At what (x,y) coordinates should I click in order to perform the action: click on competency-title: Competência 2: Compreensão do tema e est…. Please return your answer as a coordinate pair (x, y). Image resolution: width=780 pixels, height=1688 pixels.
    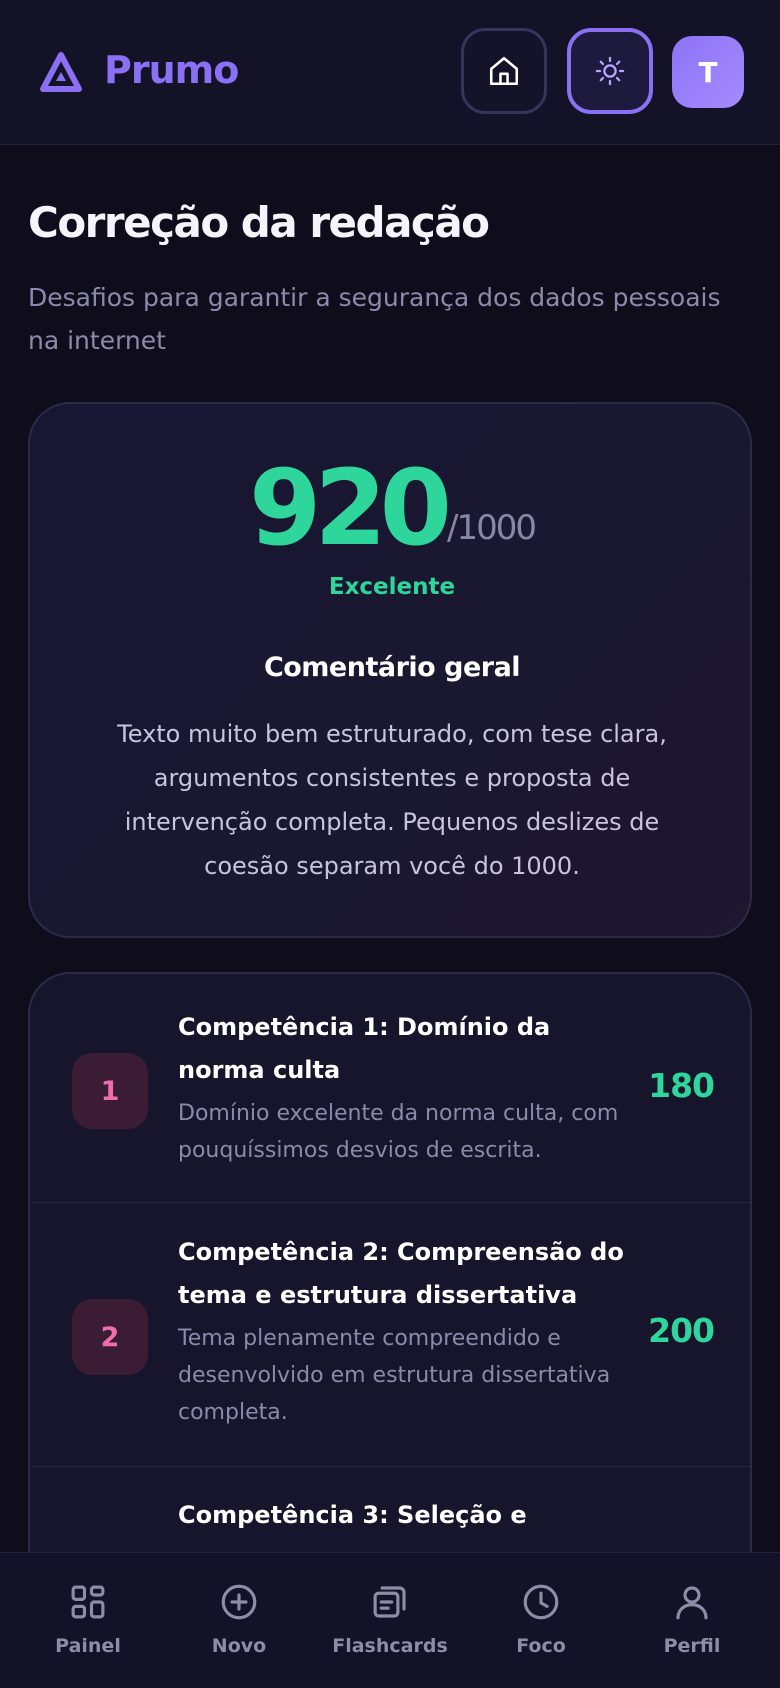
    Looking at the image, I should click on (401, 1273).